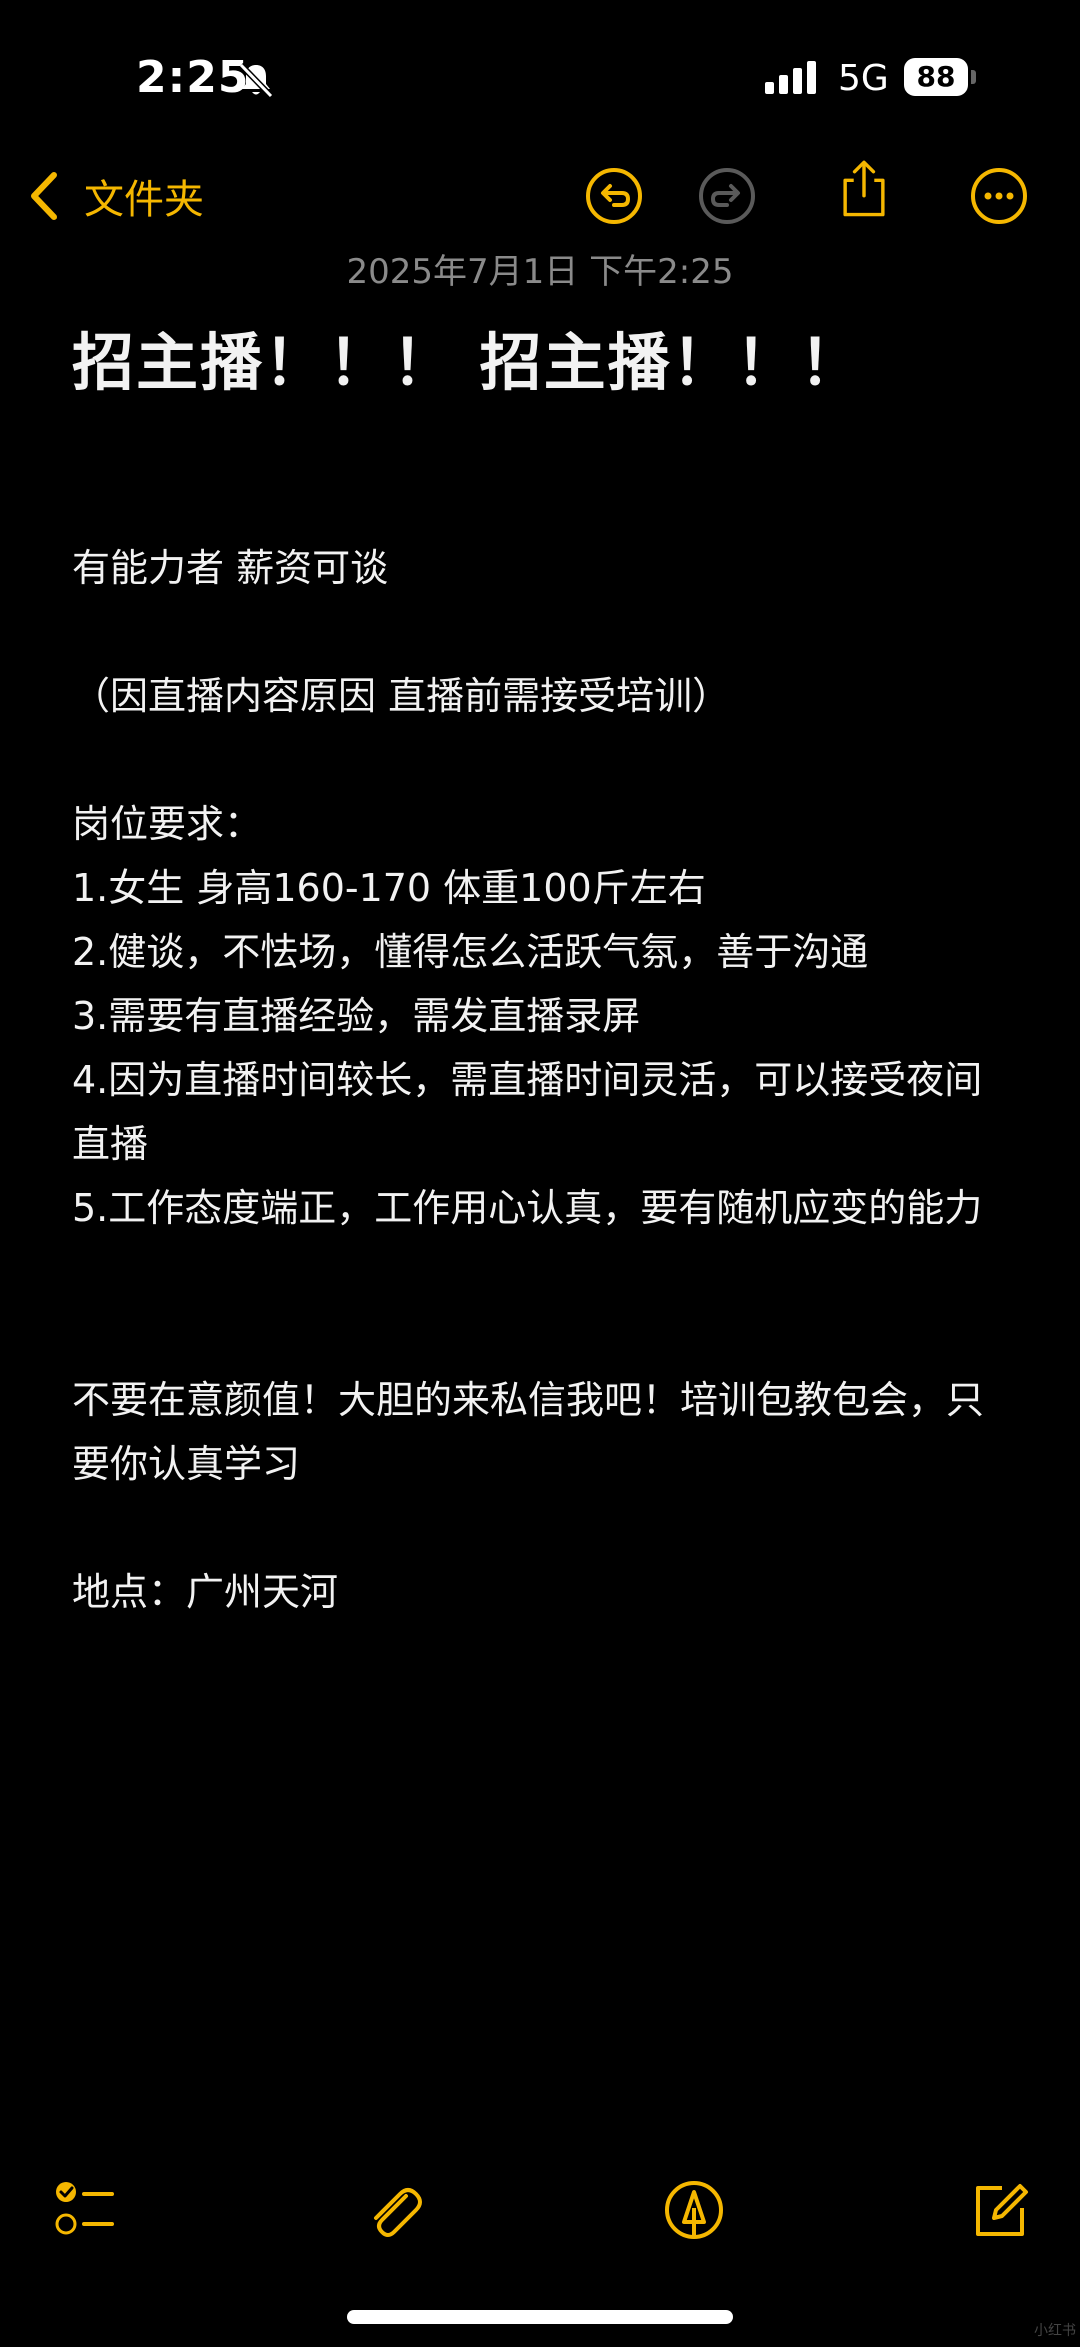 This screenshot has height=2347, width=1080. I want to click on battery-level: 88, so click(936, 77).